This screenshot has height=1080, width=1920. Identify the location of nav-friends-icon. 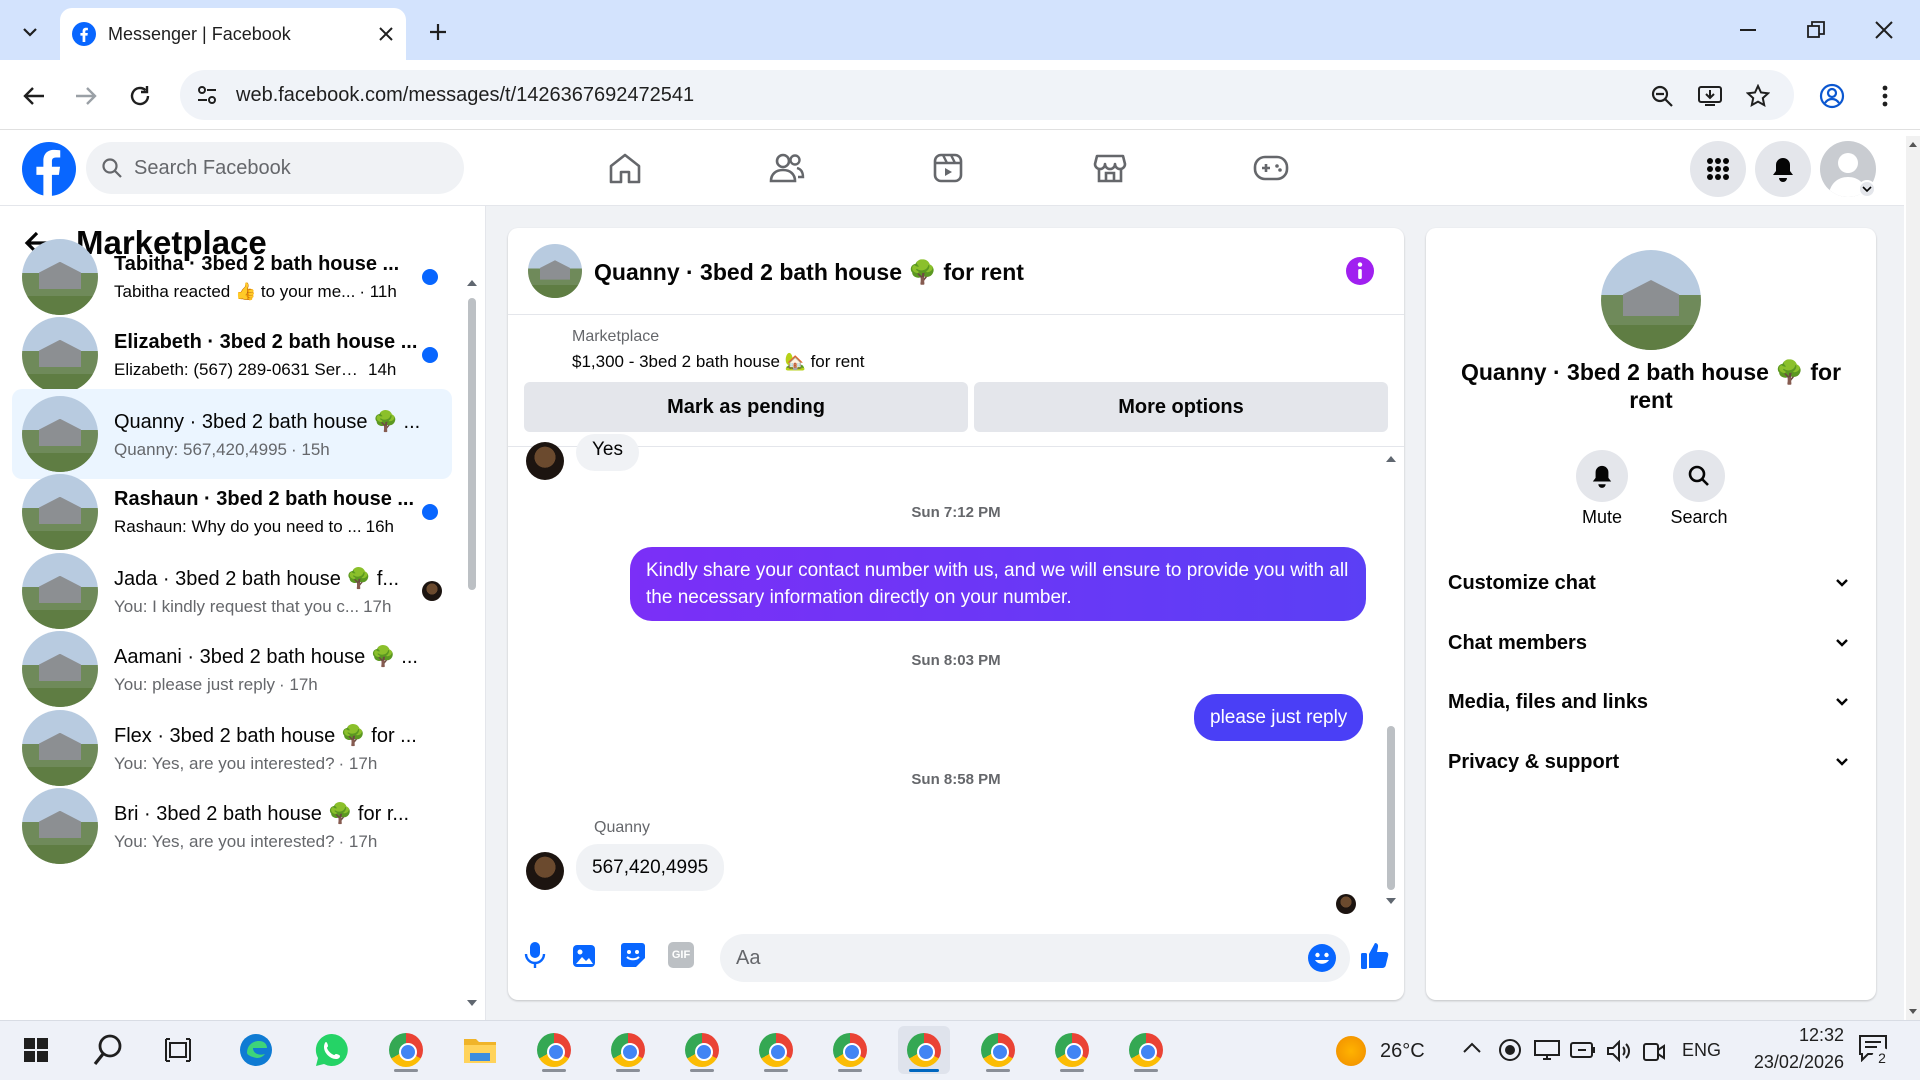
(787, 168).